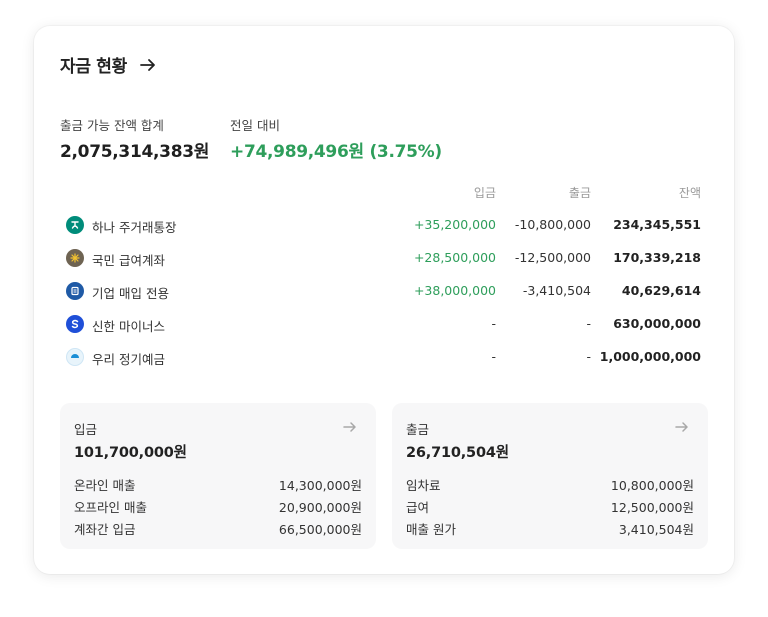  I want to click on account-name: 국민 급여계좌, so click(128, 260).